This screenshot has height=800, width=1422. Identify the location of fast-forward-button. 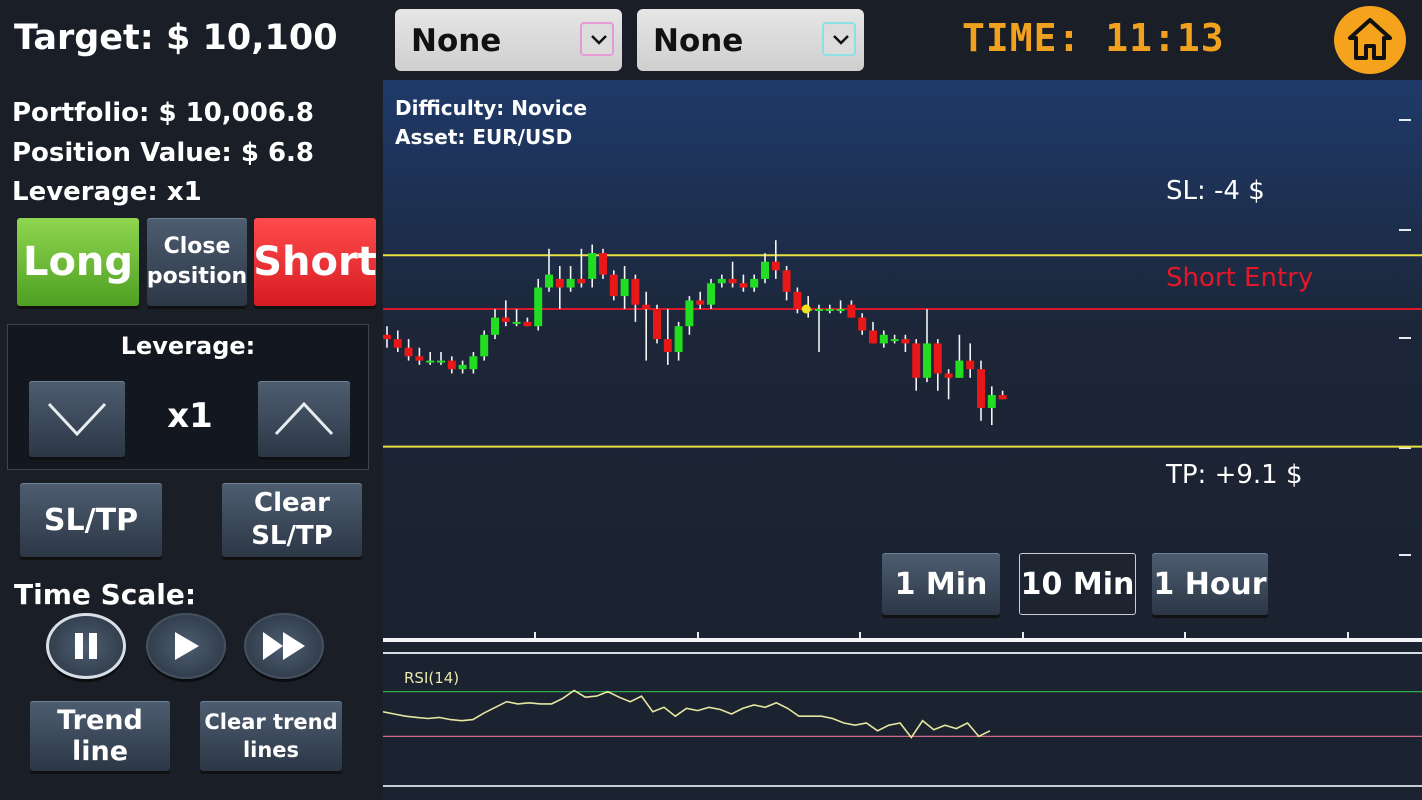
(284, 646).